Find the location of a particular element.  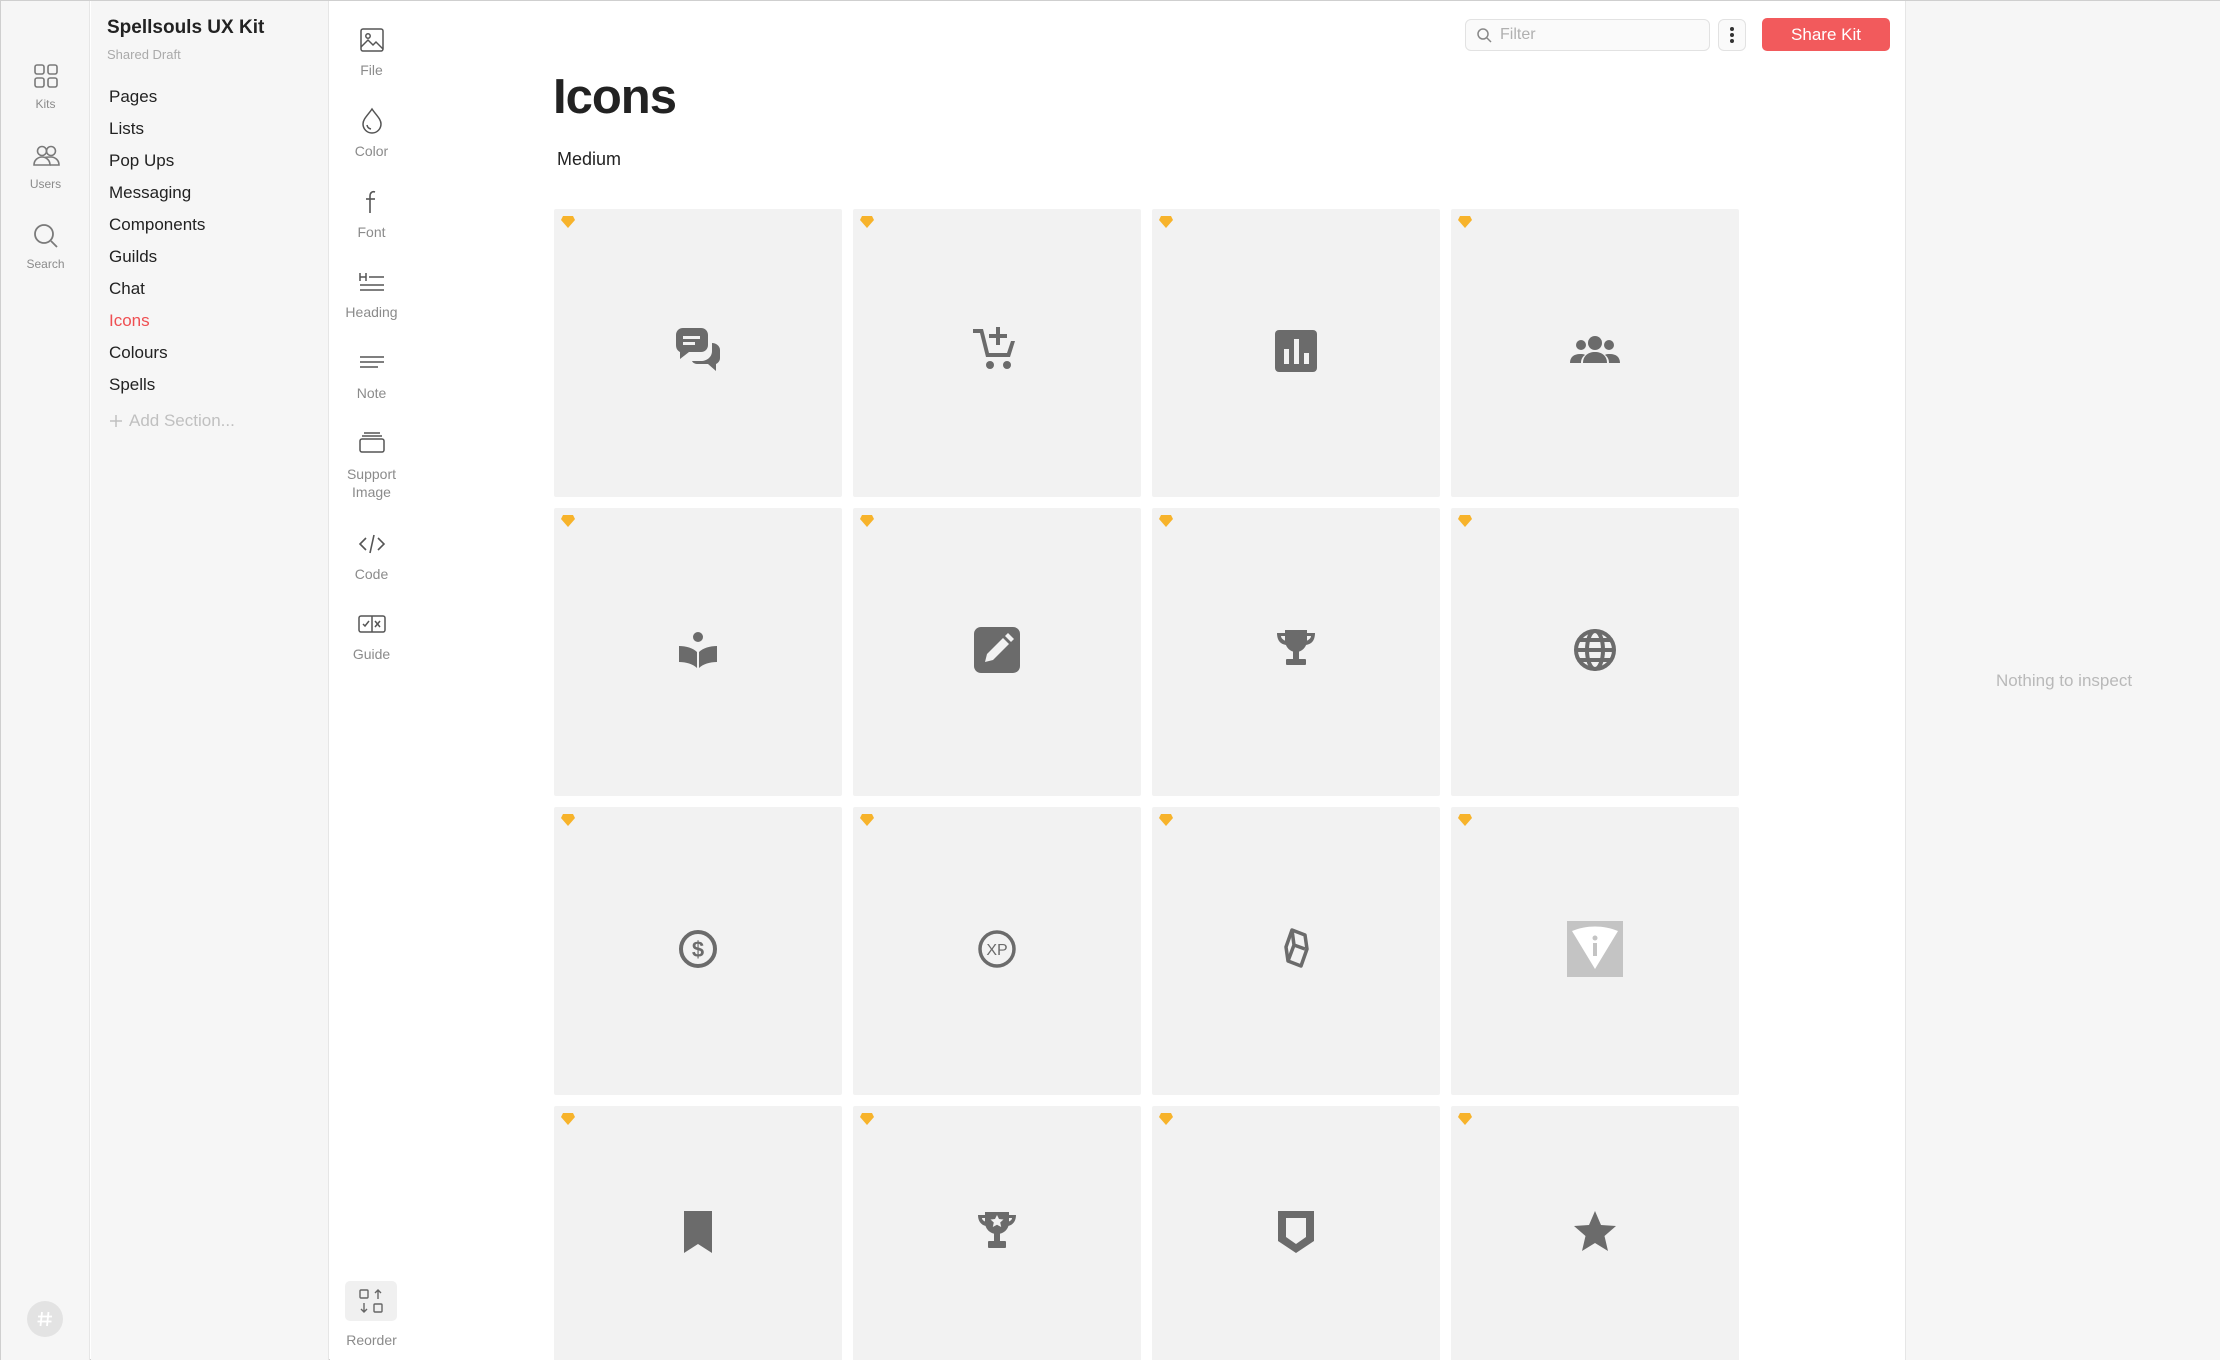

grid-icon is located at coordinates (45, 76).